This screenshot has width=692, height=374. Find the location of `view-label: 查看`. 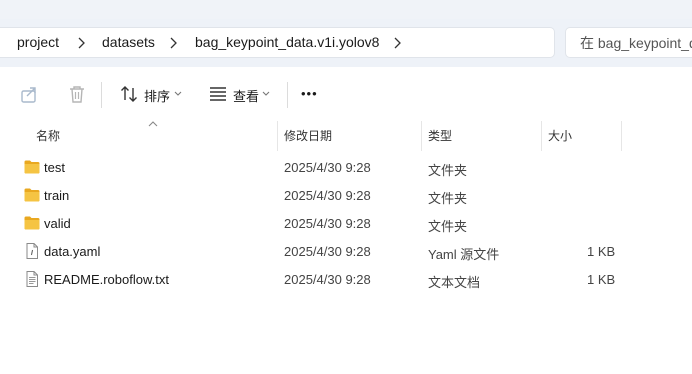

view-label: 查看 is located at coordinates (246, 96).